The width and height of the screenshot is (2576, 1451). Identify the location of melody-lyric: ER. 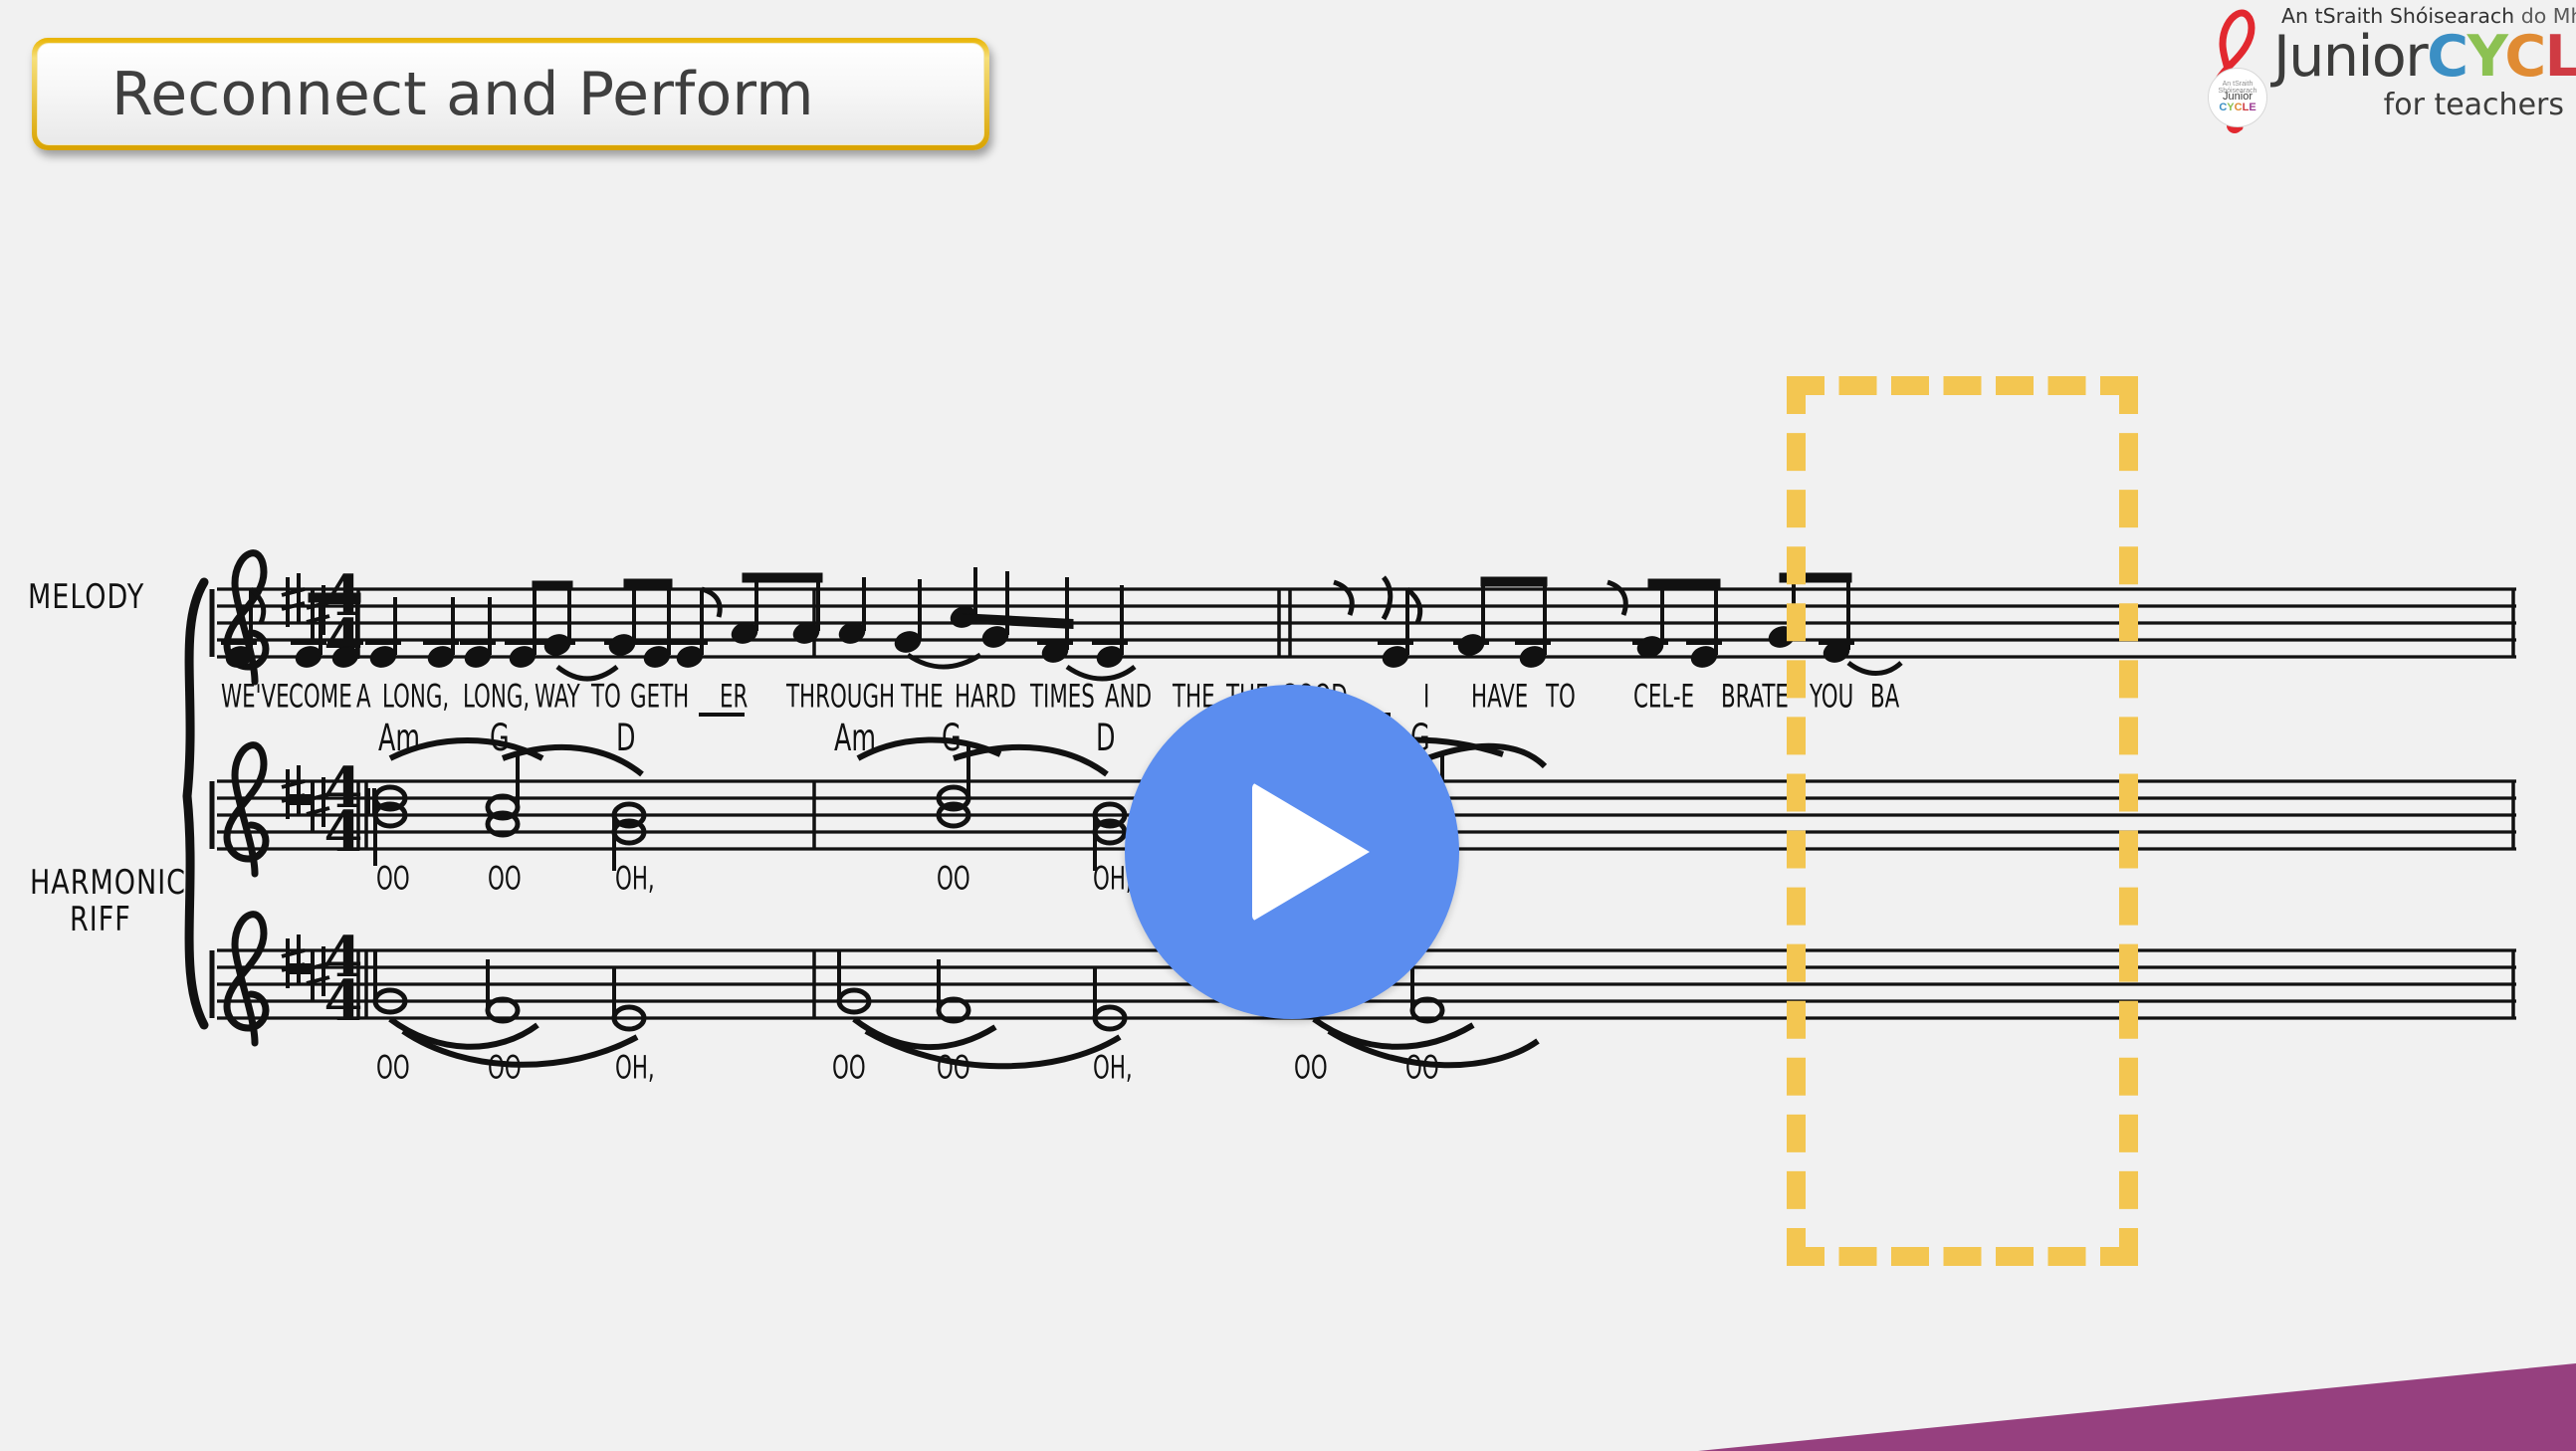
(734, 698).